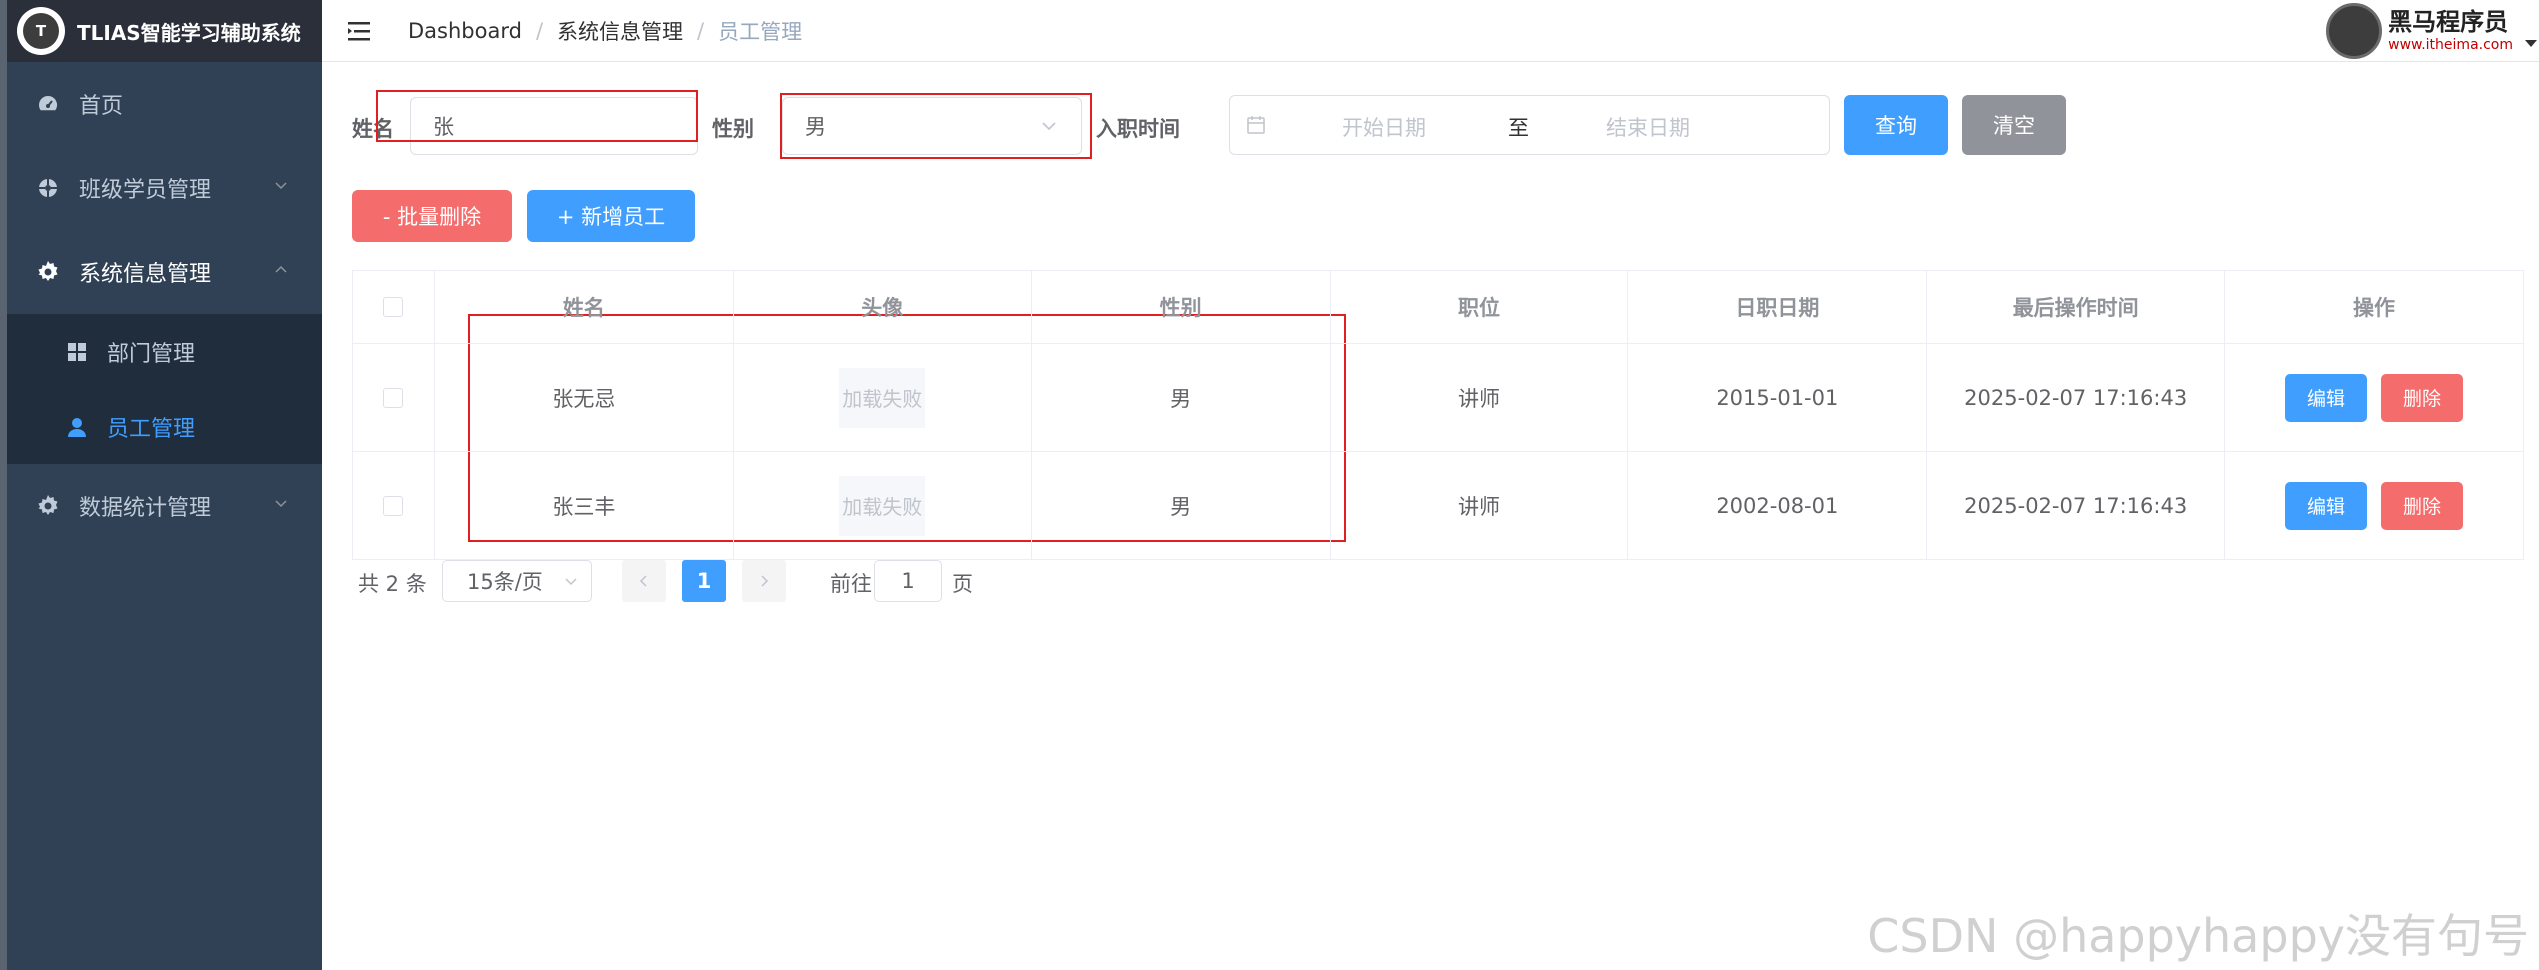  I want to click on hire-date-range-picker: 开始日期 至 结束日期, so click(1529, 125).